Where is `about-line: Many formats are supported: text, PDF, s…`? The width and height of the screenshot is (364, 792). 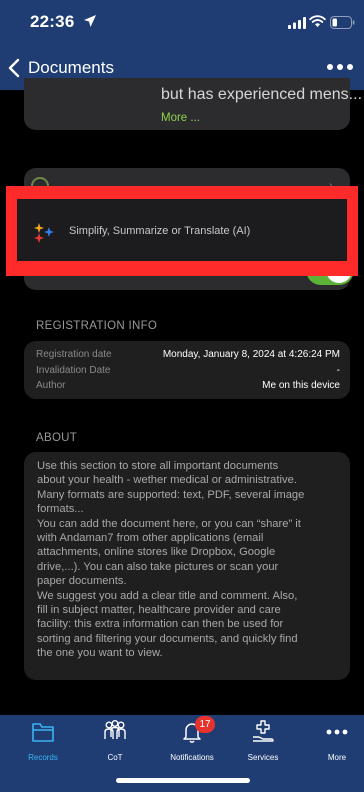
about-line: Many formats are supported: text, PDF, s… is located at coordinates (171, 494).